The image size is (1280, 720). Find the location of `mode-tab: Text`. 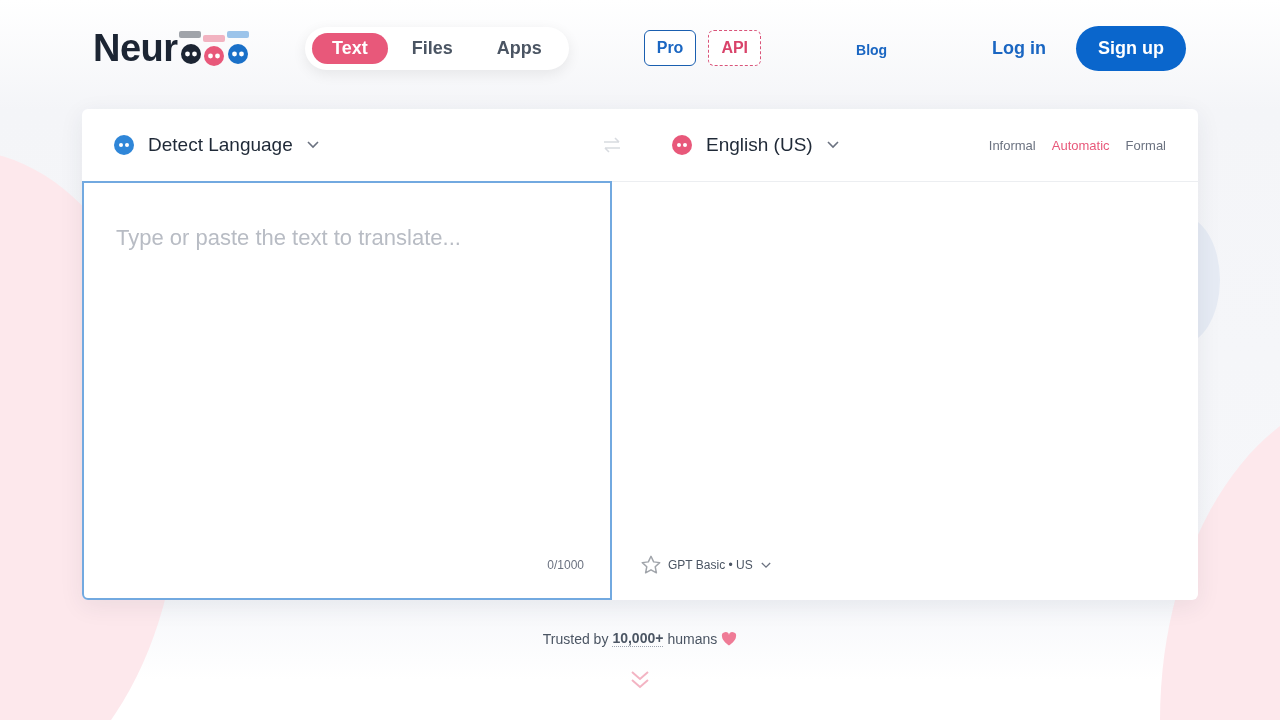

mode-tab: Text is located at coordinates (350, 48).